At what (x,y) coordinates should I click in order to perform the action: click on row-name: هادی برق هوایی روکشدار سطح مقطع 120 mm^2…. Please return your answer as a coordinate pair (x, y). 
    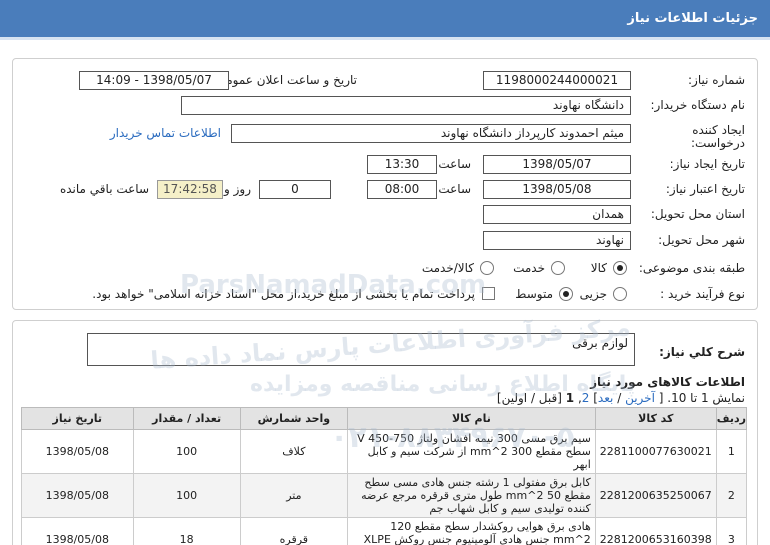
    Looking at the image, I should click on (471, 531).